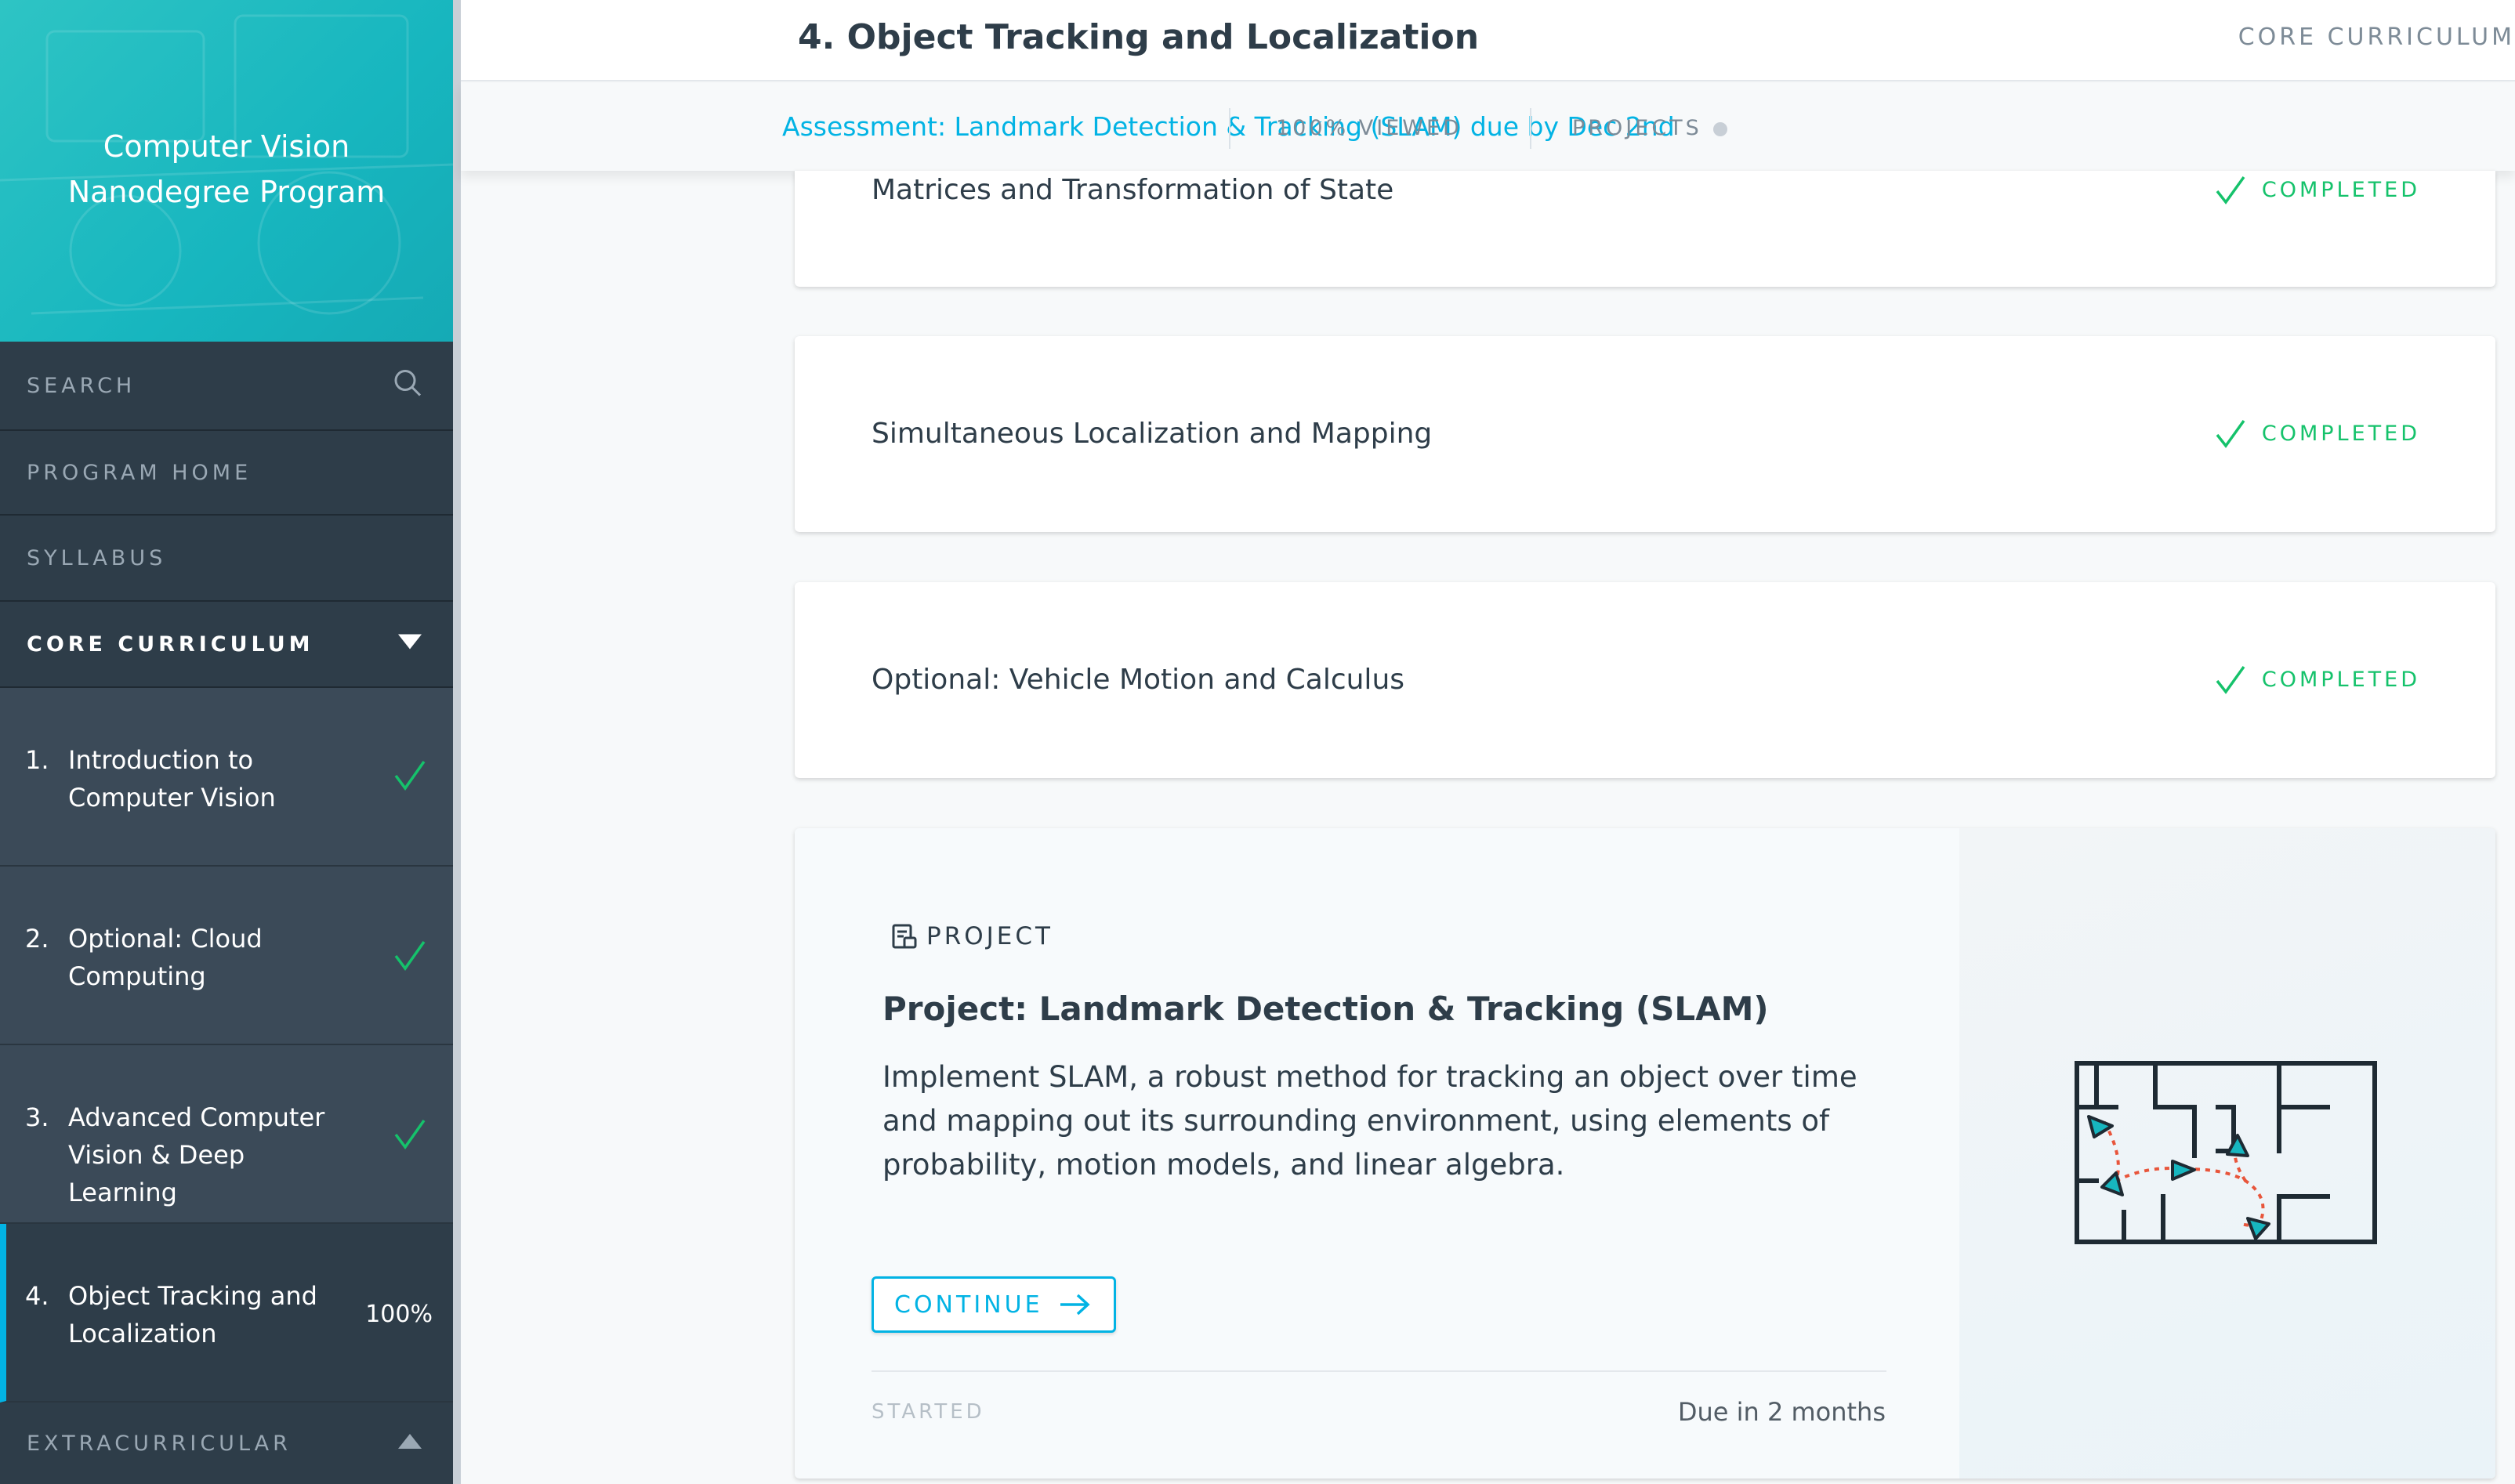  I want to click on sidebar-item-syllabus: SYLLABUS, so click(227, 559).